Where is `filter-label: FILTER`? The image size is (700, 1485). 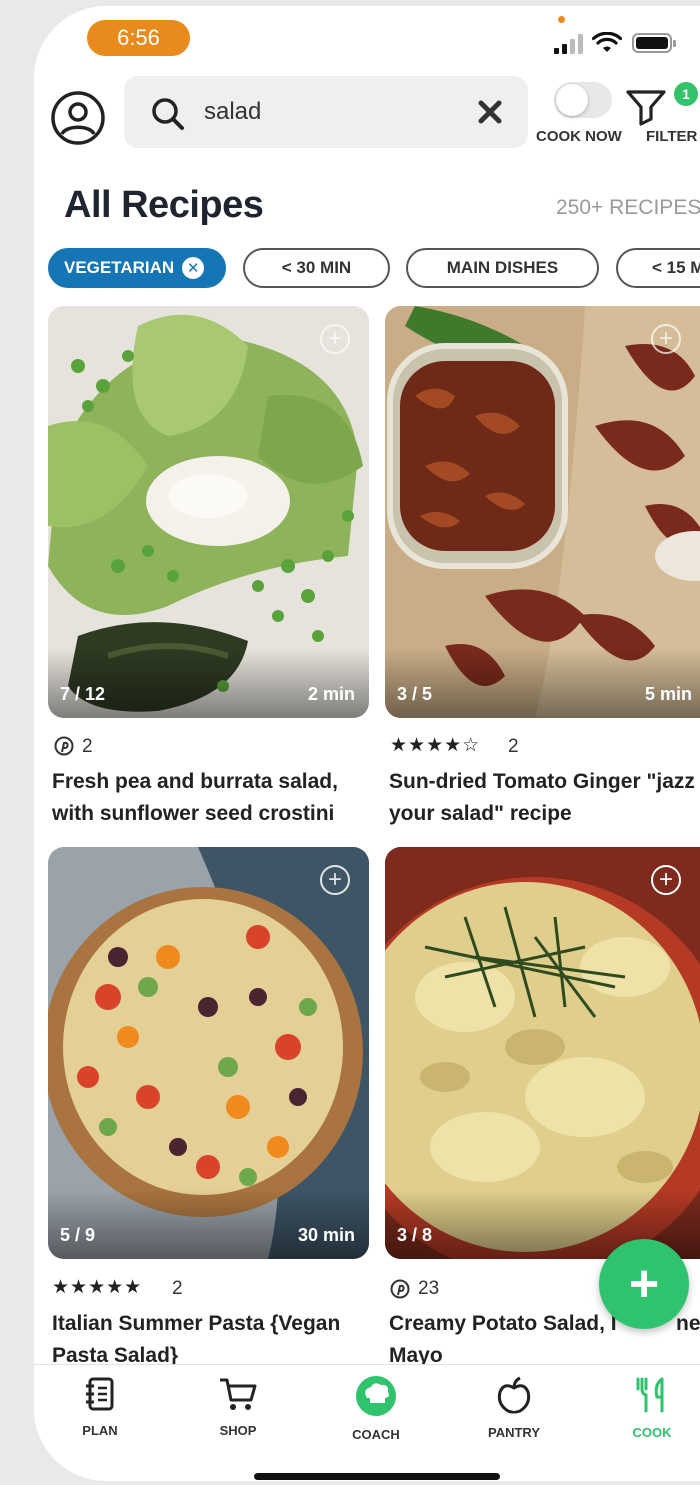 filter-label: FILTER is located at coordinates (671, 136).